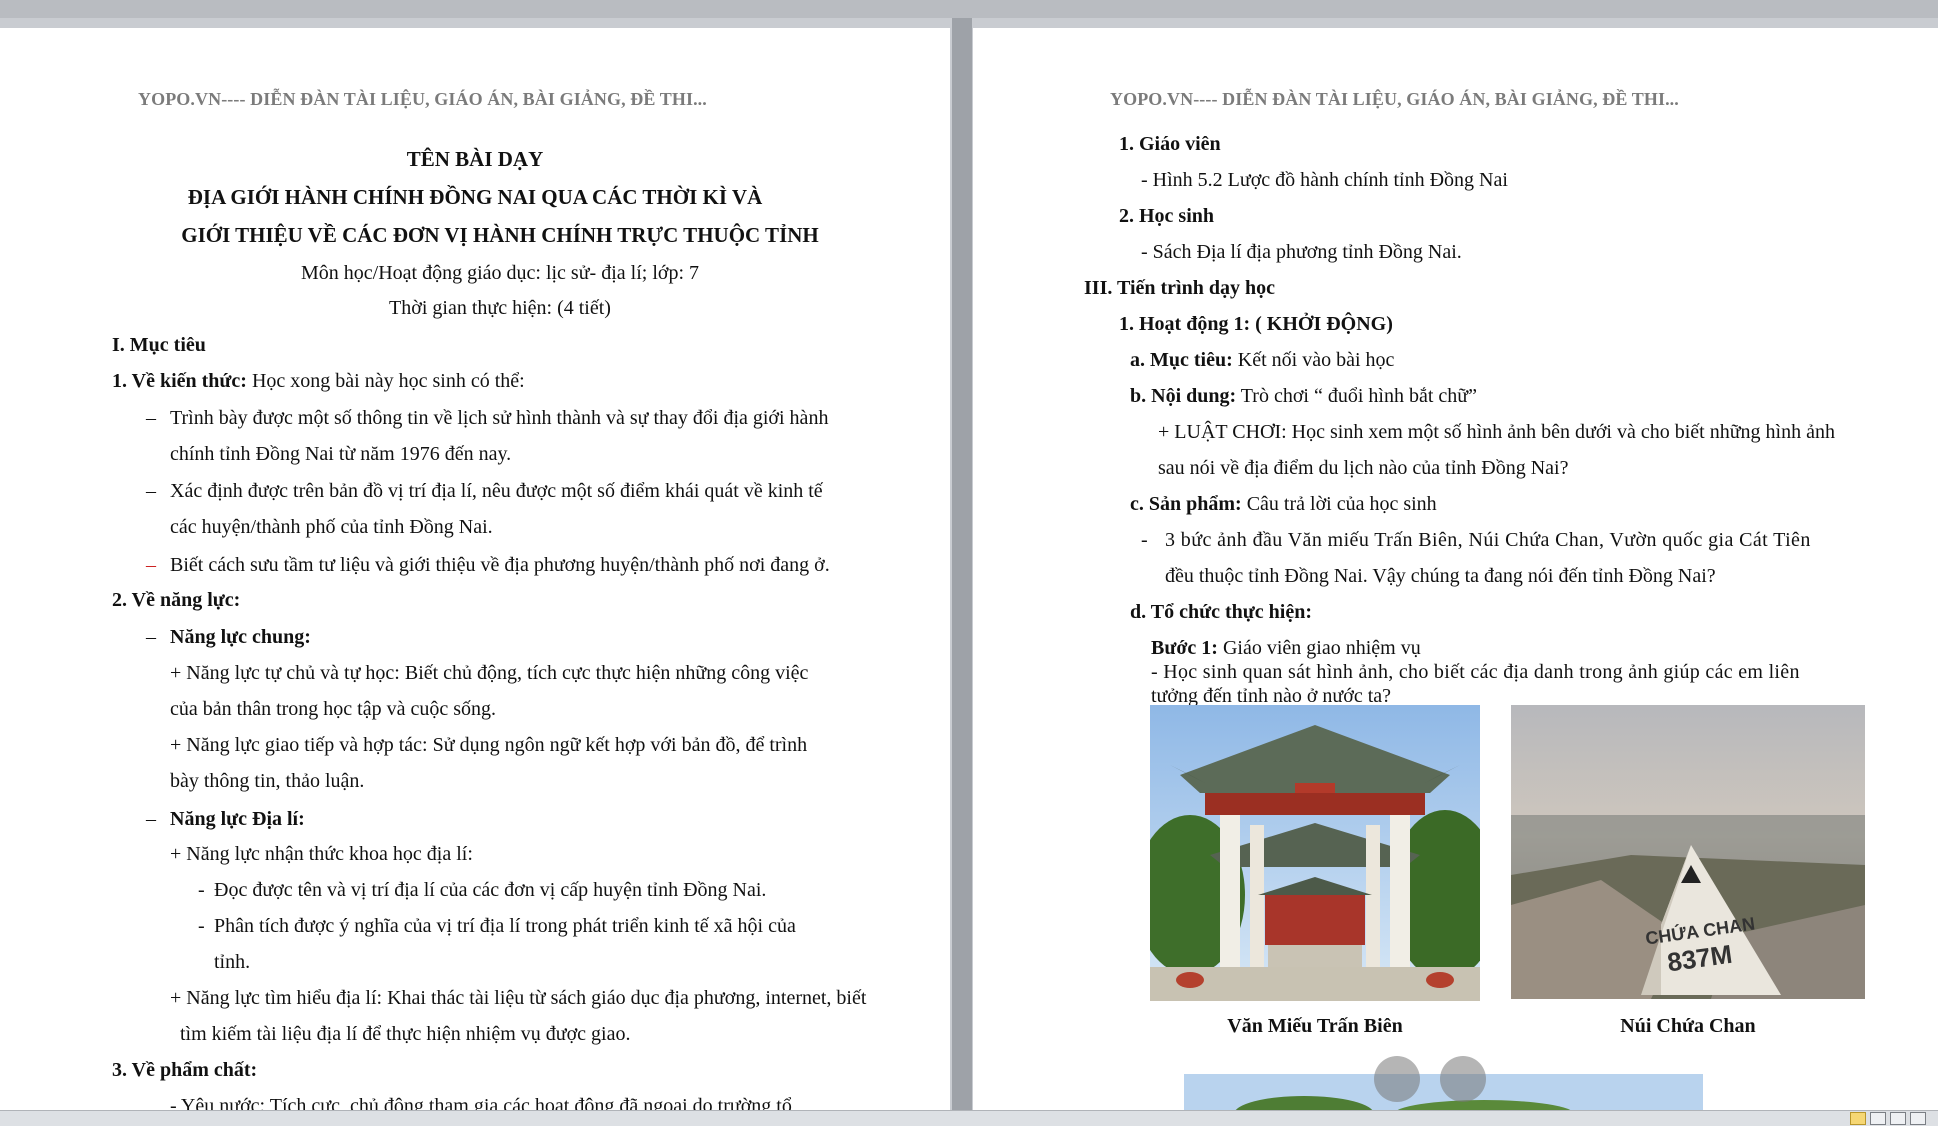 The width and height of the screenshot is (1938, 1126). Describe the element at coordinates (1256, 324) in the screenshot. I see `activity-1-heading: 1. Hoạt động 1: ( KHỞI ĐỘNG)` at that location.